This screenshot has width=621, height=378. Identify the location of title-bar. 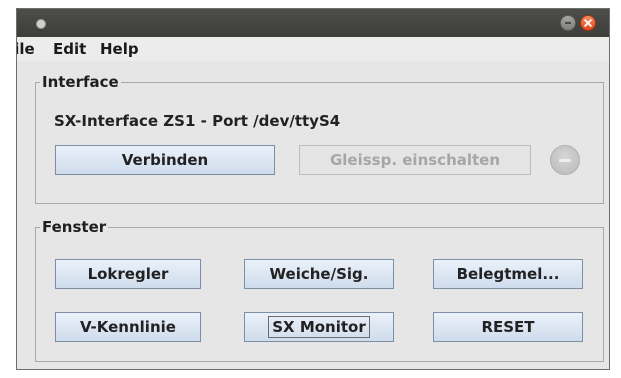
(313, 23).